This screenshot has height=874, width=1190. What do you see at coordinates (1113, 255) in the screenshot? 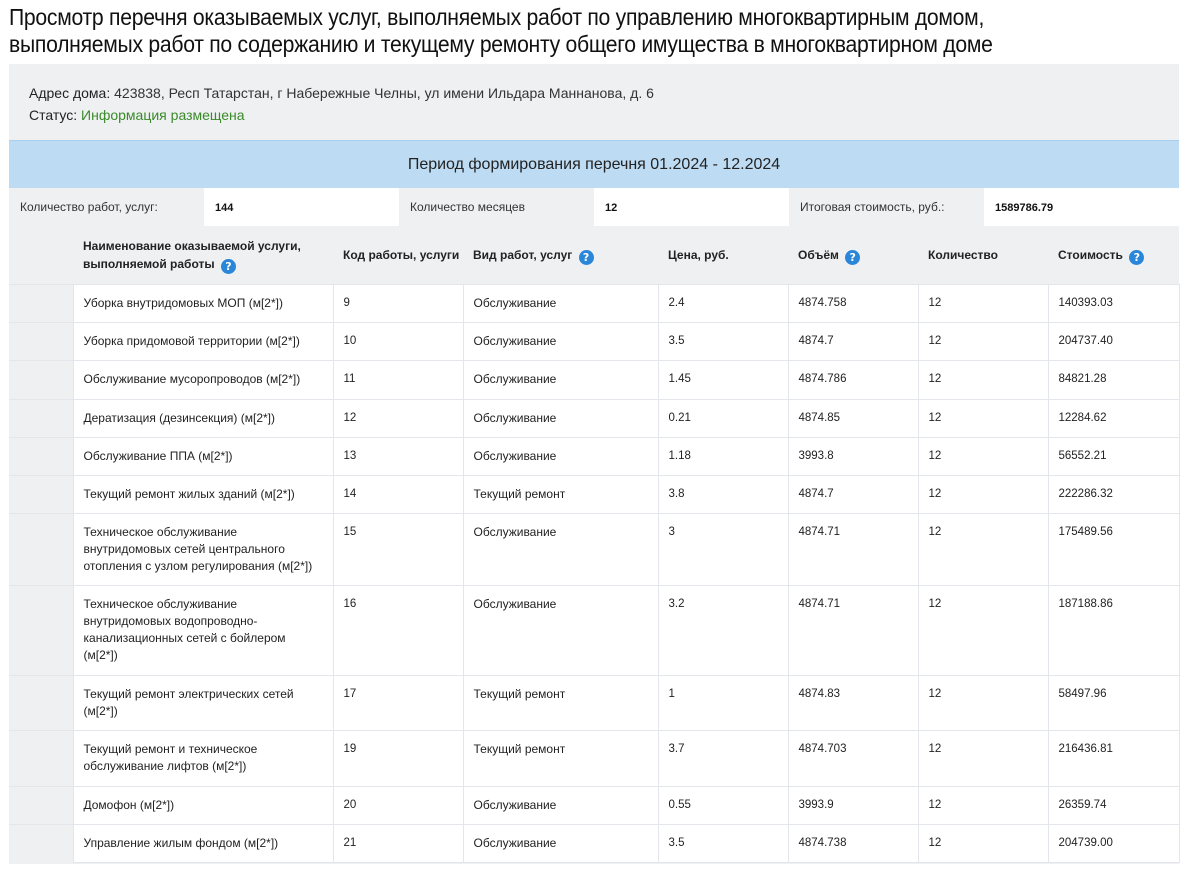
I see `header-cost: Стоимость ?` at bounding box center [1113, 255].